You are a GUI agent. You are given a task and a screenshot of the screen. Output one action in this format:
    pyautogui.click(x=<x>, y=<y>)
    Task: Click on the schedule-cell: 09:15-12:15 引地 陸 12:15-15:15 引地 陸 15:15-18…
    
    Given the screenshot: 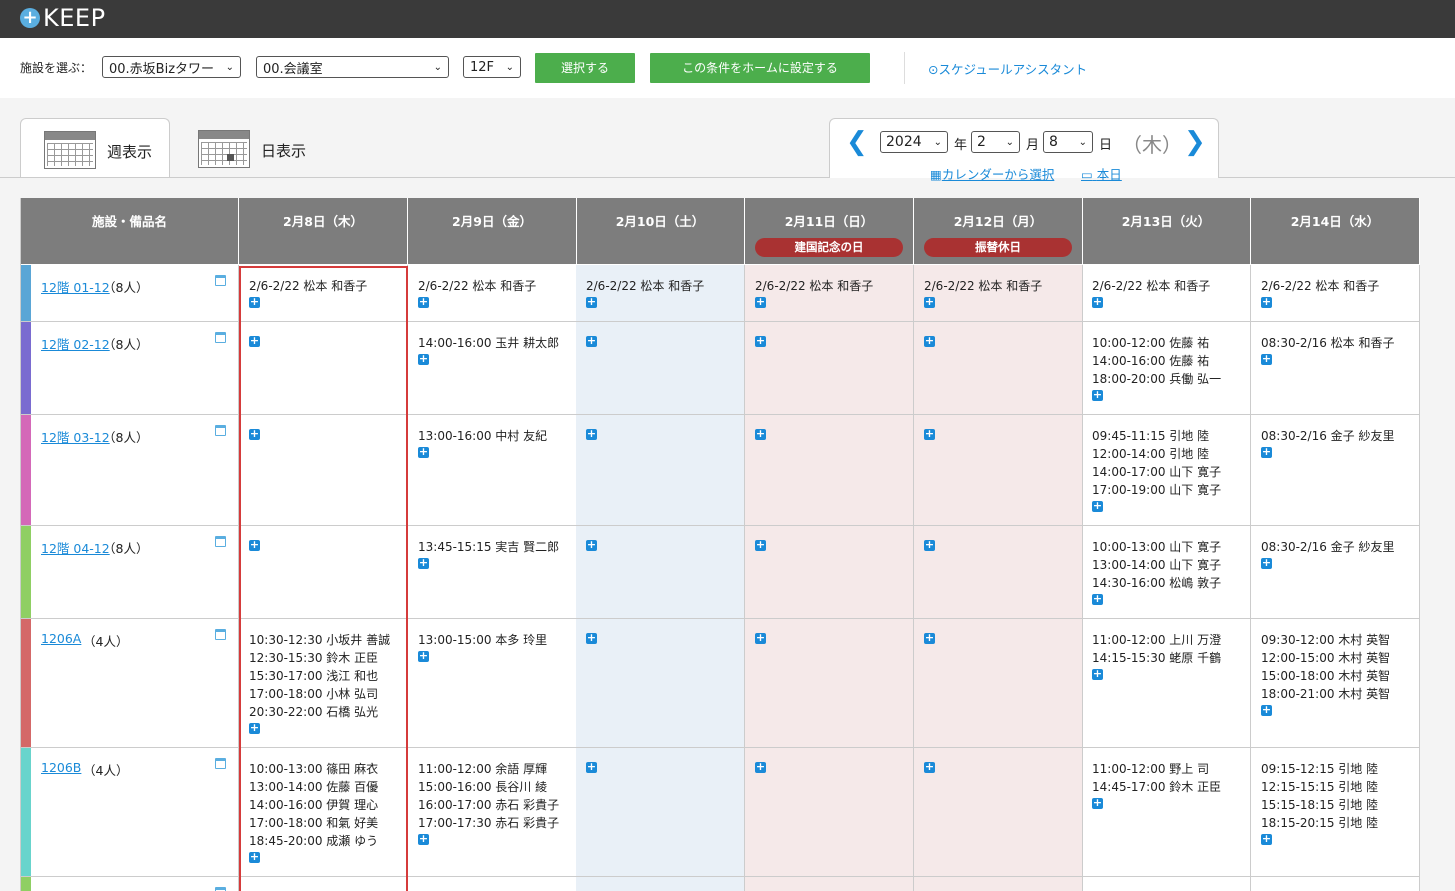 What is the action you would take?
    pyautogui.click(x=1335, y=812)
    